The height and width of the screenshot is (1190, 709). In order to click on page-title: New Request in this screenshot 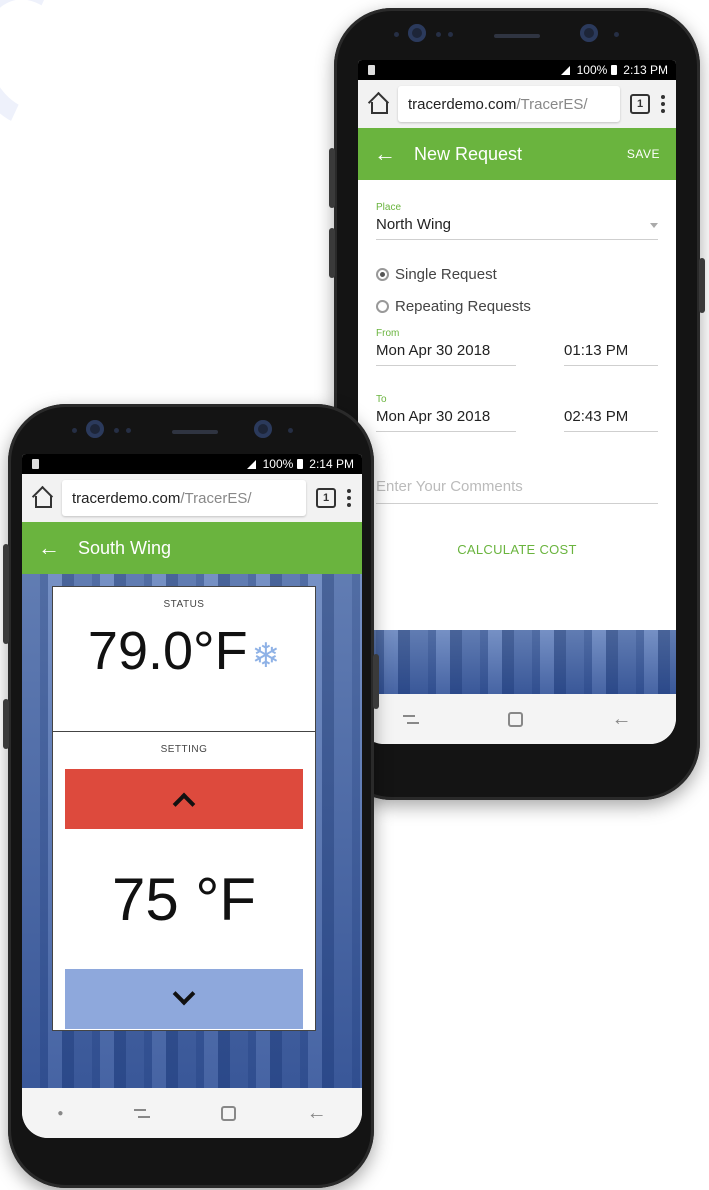, I will do `click(468, 153)`.